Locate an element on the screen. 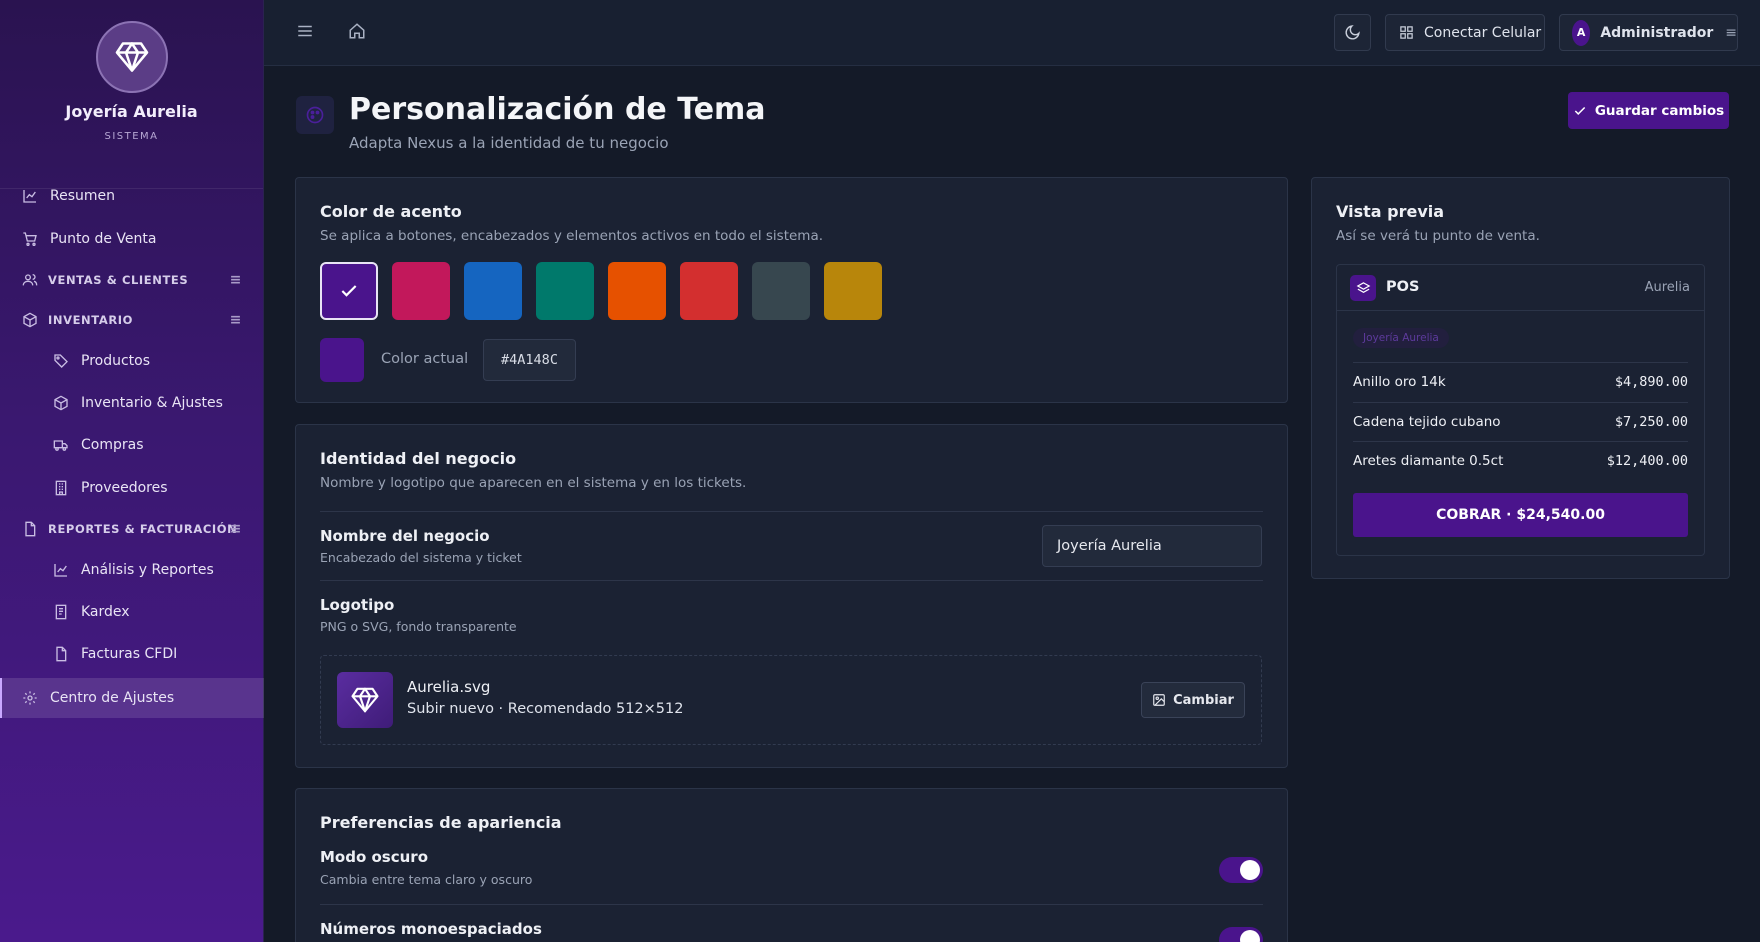  users-icon is located at coordinates (30, 280).